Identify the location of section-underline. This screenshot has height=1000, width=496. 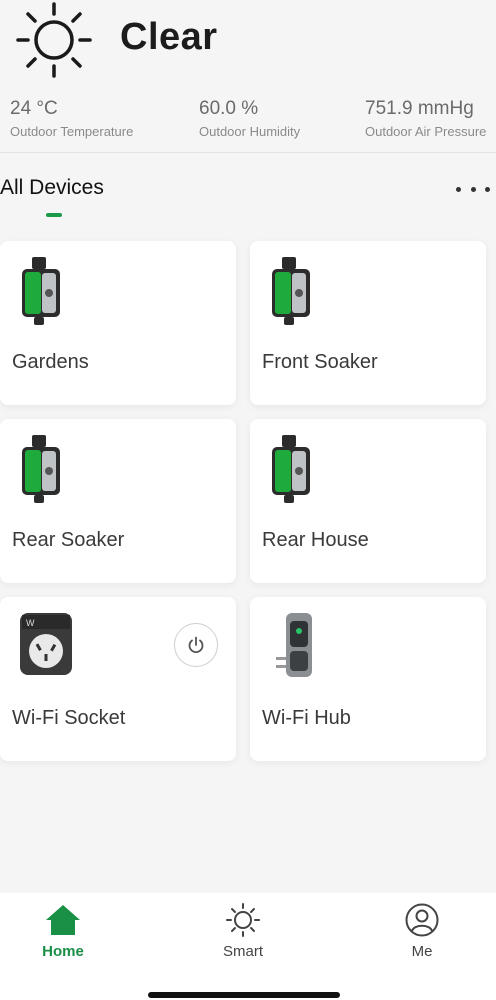
(54, 215).